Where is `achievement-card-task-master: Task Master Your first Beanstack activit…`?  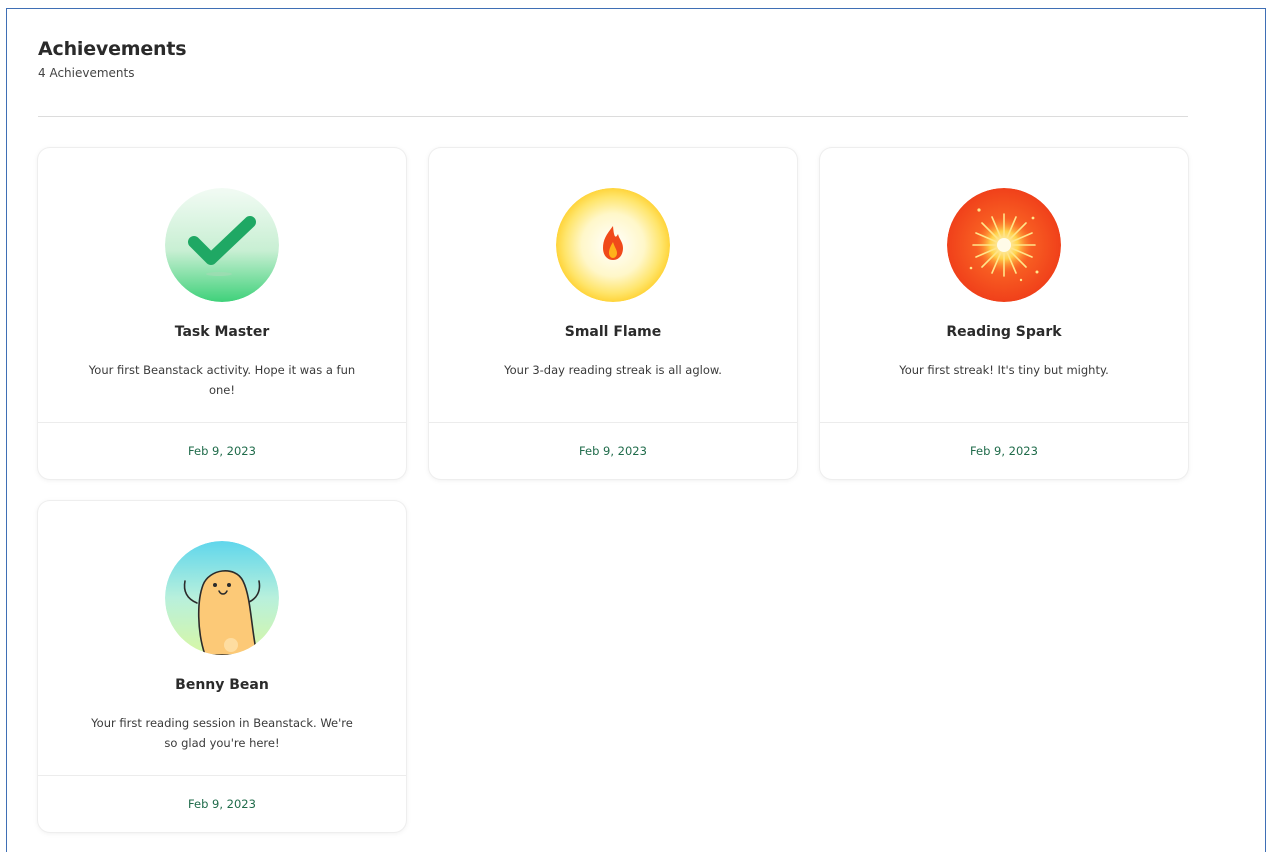 achievement-card-task-master: Task Master Your first Beanstack activit… is located at coordinates (222, 313).